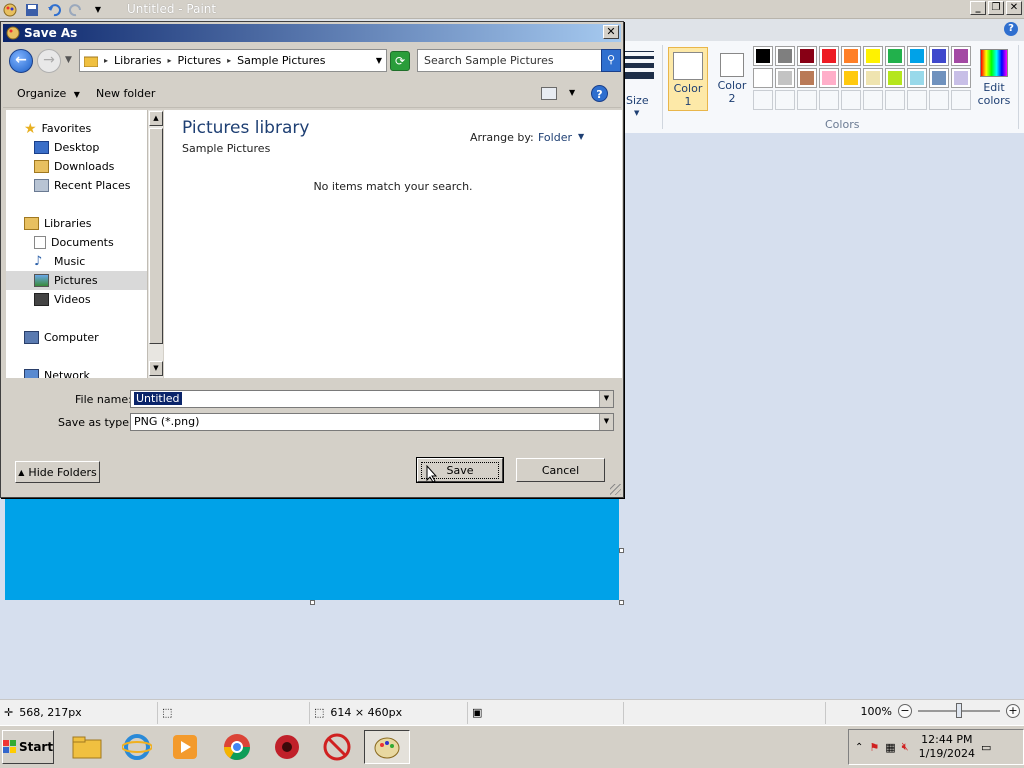 The width and height of the screenshot is (1024, 768). Describe the element at coordinates (21, 61) in the screenshot. I see `back-button: ←` at that location.